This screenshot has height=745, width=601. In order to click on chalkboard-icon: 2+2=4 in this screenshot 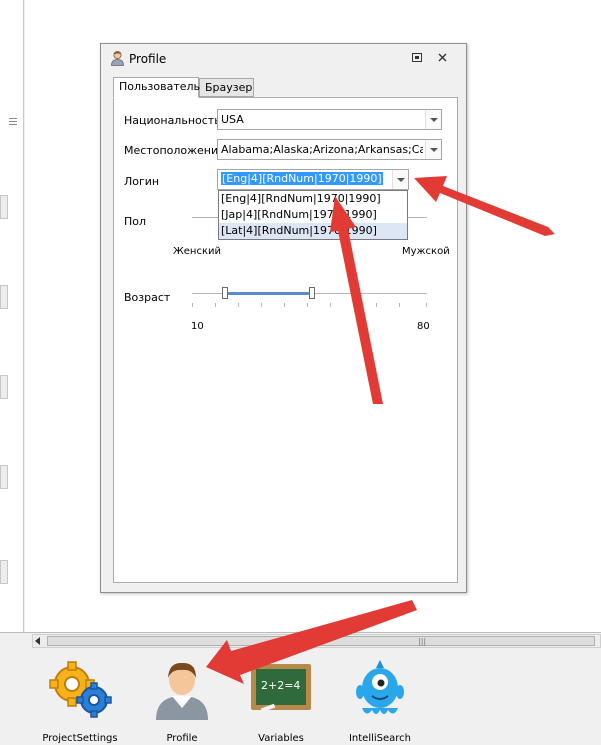, I will do `click(281, 688)`.